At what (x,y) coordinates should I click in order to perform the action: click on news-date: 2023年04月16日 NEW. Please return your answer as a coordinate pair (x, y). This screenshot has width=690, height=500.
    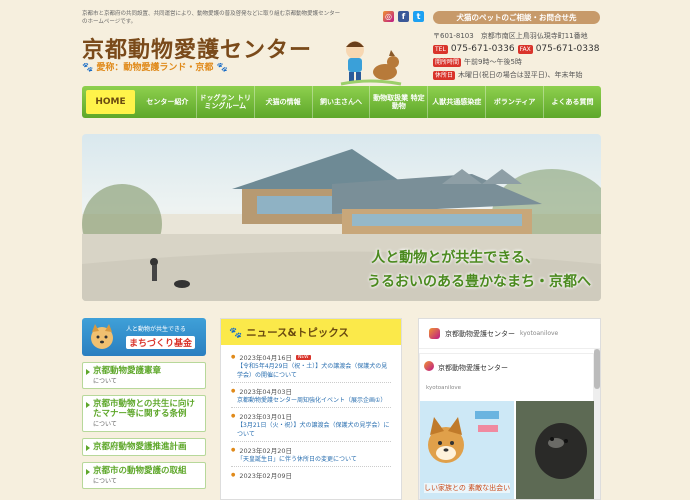
    Looking at the image, I should click on (311, 357).